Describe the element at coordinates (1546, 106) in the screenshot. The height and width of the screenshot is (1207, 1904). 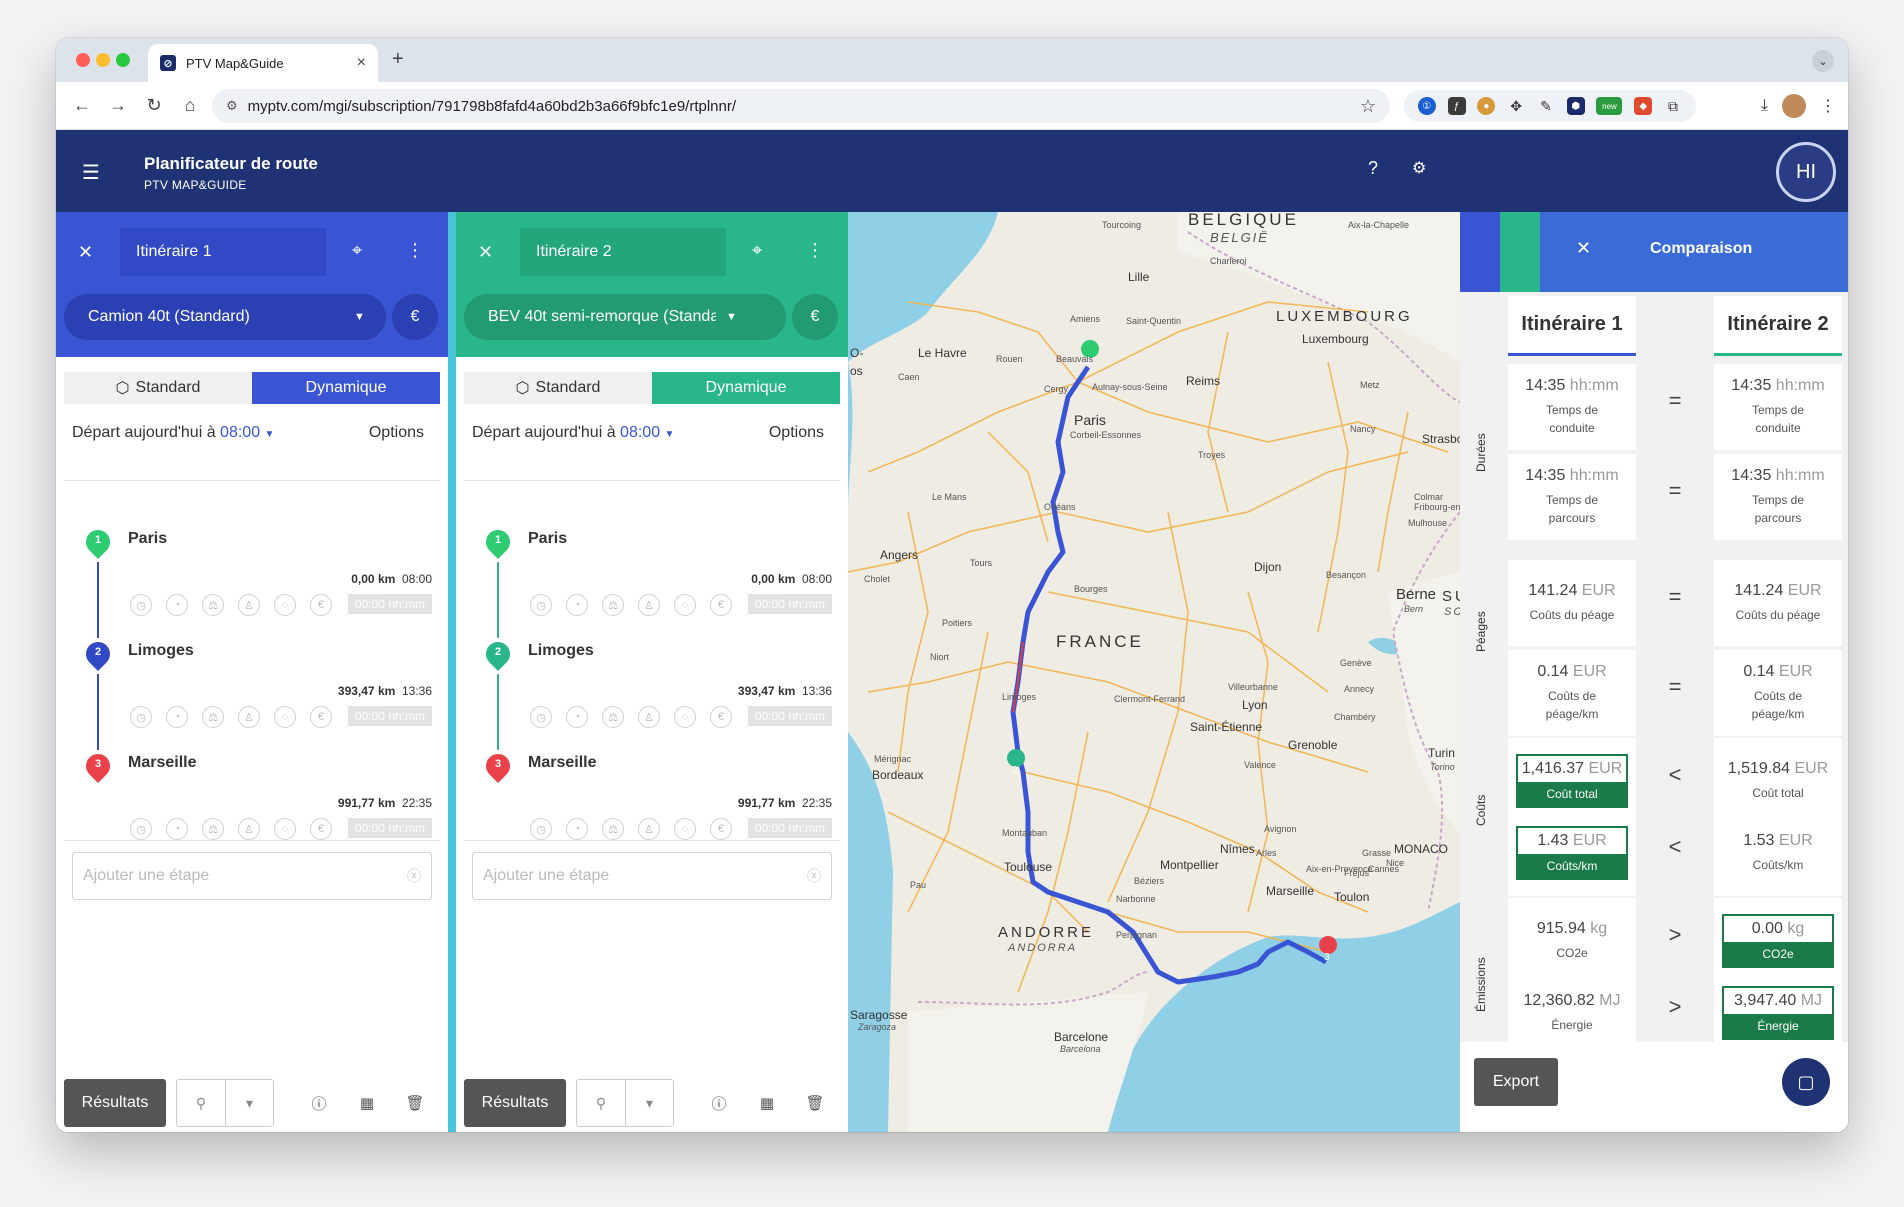
I see `eyedropper-extension-icon: ✎` at that location.